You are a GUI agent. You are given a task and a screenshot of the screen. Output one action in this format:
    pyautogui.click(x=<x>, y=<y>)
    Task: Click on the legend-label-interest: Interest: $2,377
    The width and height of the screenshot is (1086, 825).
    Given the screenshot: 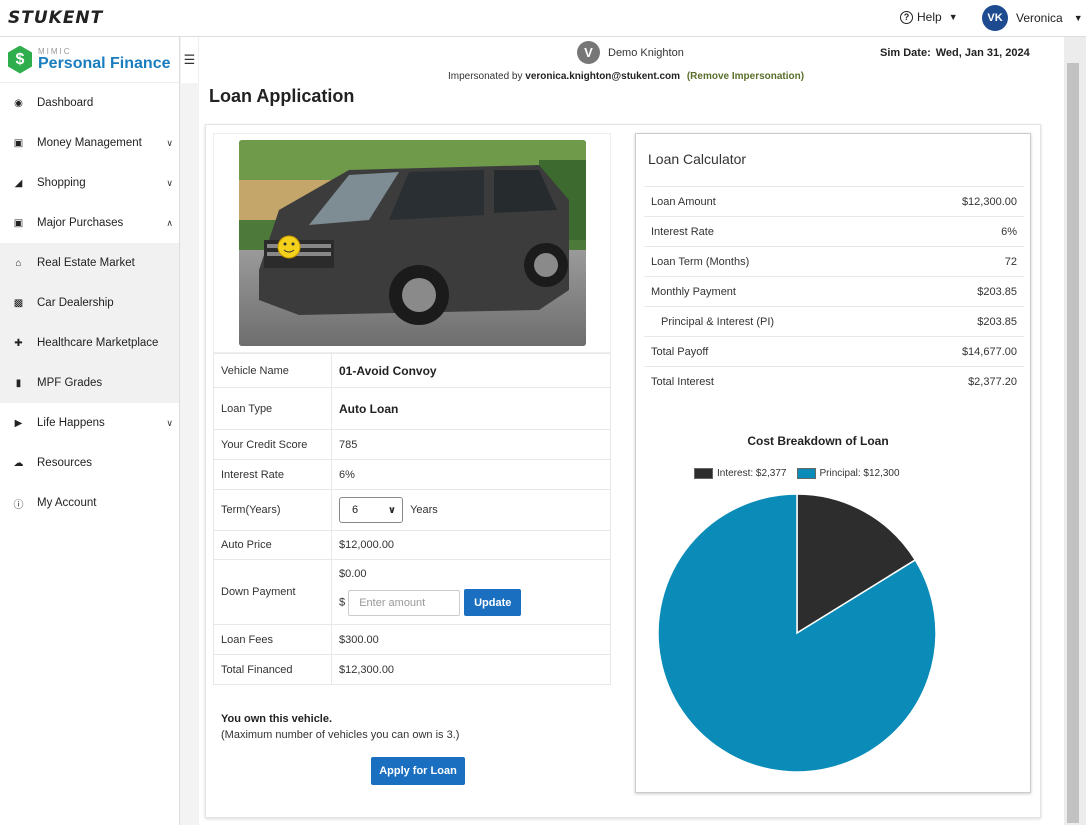 What is the action you would take?
    pyautogui.click(x=752, y=473)
    